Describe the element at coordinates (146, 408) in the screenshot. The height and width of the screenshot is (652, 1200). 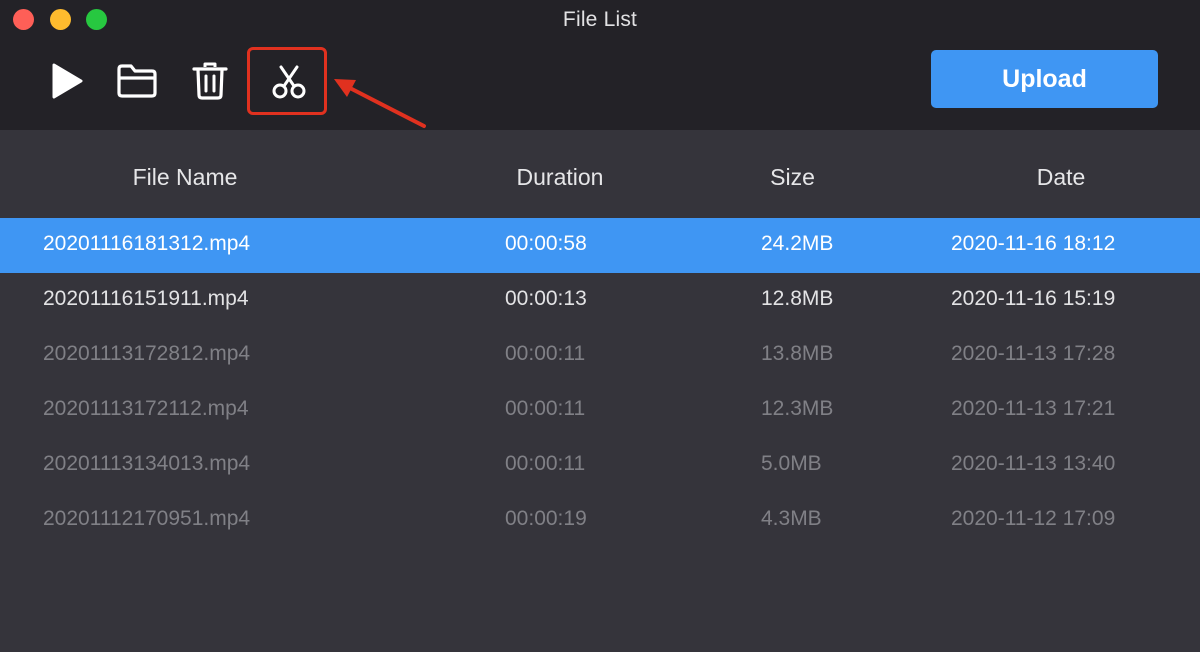
I see `cell-name: 20201113172112.mp4` at that location.